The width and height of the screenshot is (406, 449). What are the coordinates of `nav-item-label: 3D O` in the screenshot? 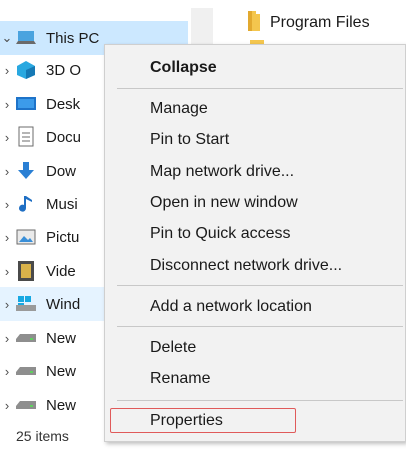 It's located at (64, 70).